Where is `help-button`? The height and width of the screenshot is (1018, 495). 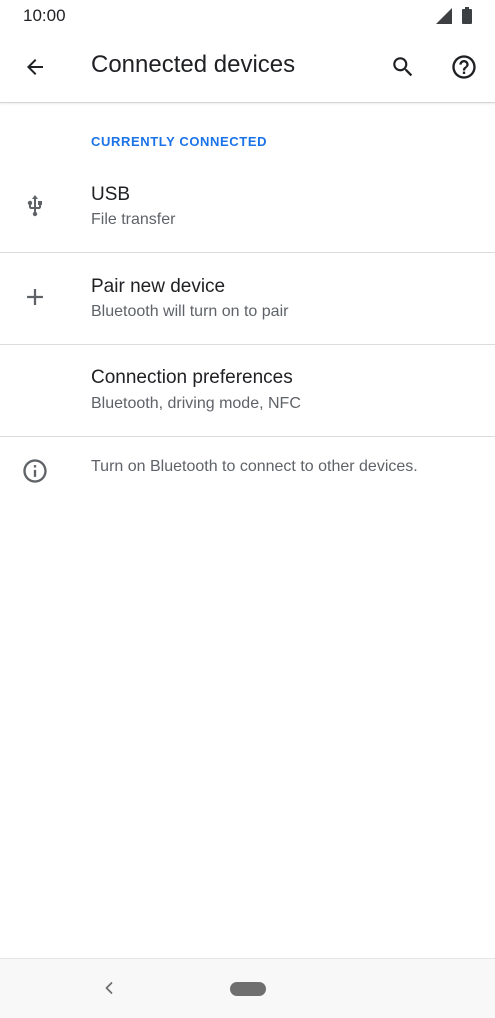
help-button is located at coordinates (464, 67).